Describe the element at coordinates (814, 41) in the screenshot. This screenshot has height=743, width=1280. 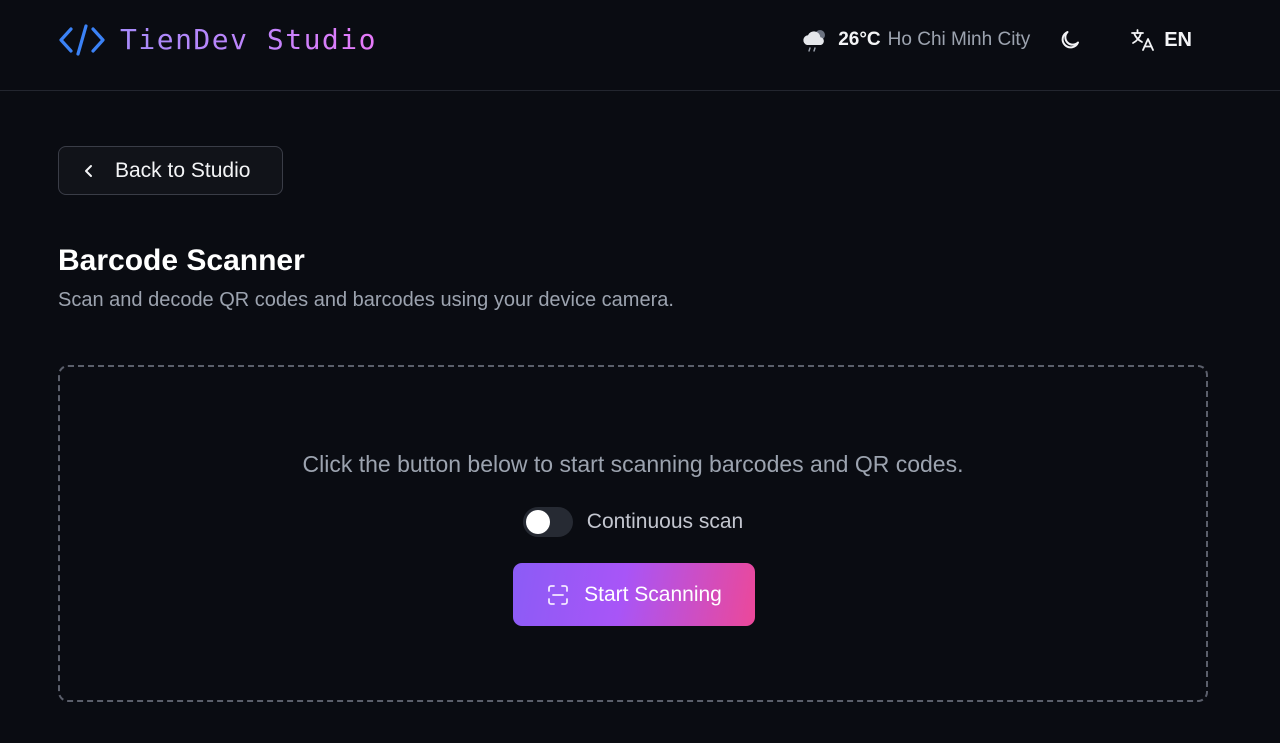
I see `cloud-rain-icon` at that location.